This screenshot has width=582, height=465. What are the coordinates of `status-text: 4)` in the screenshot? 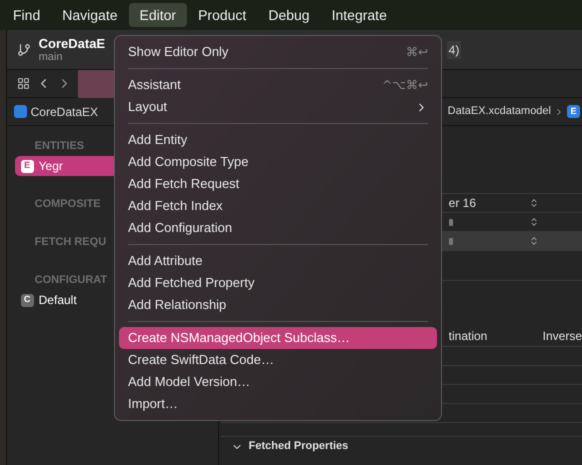 It's located at (454, 49).